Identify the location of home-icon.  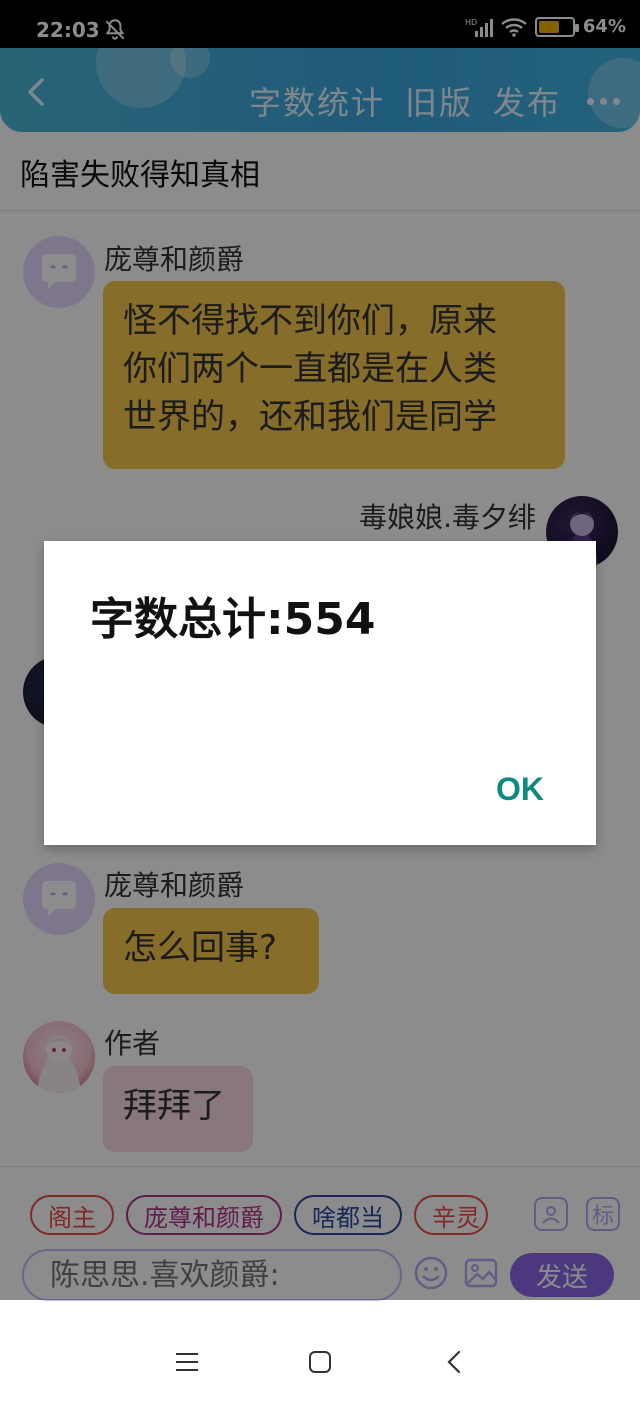
(320, 1362).